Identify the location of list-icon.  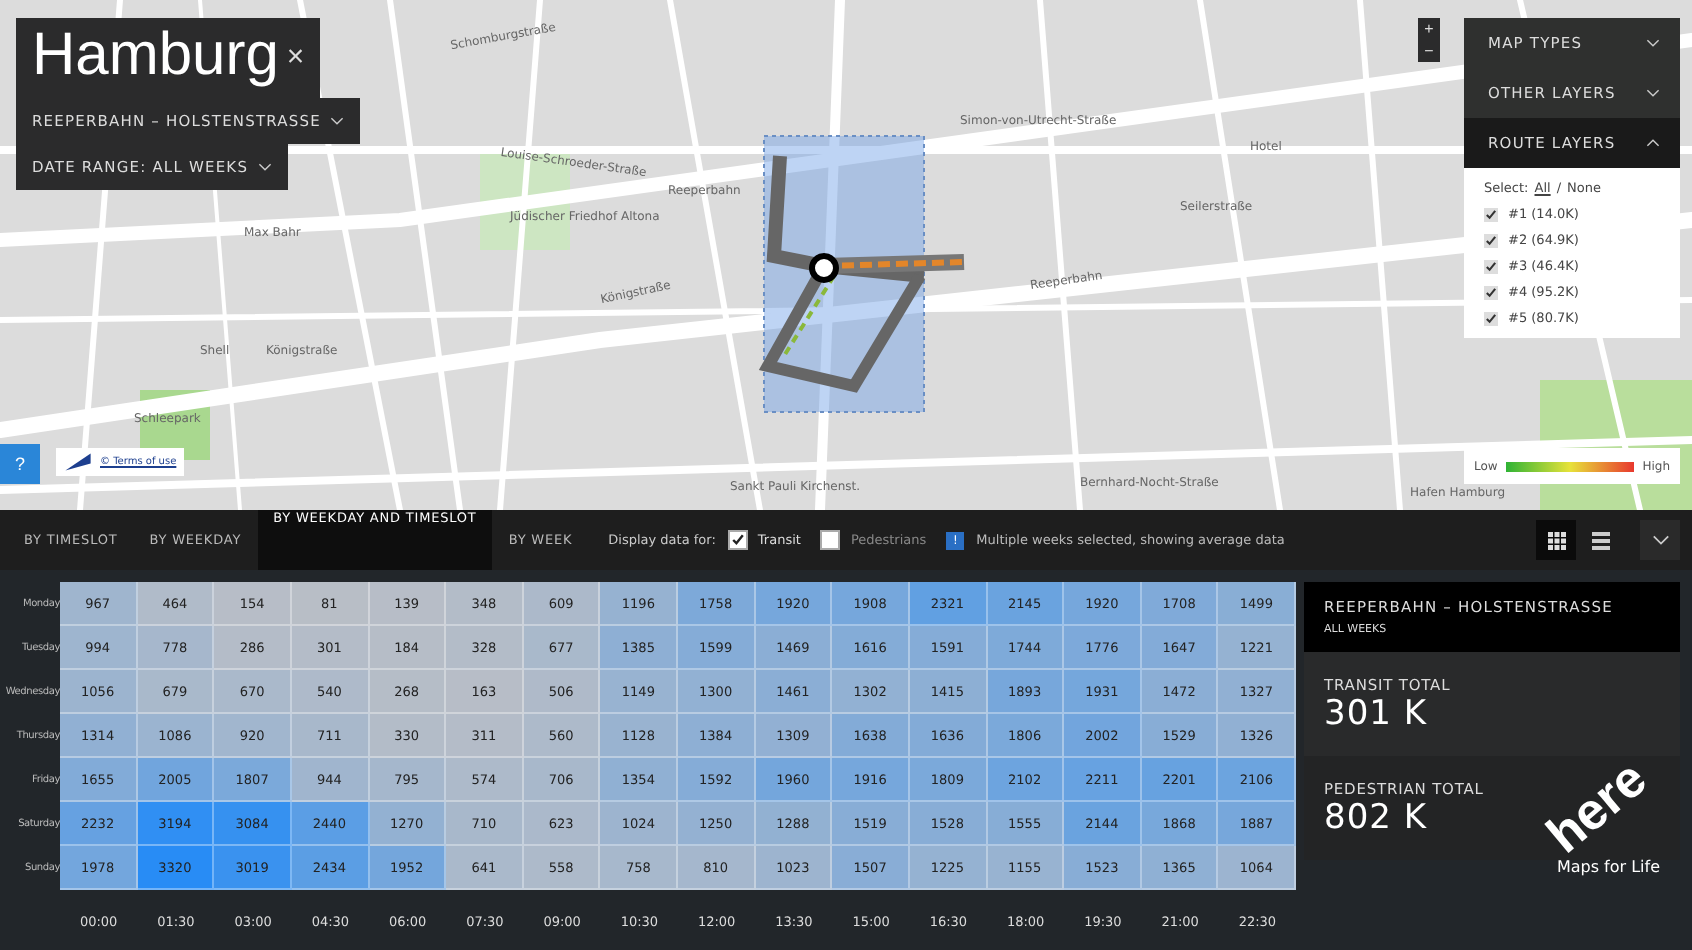
(1600, 540).